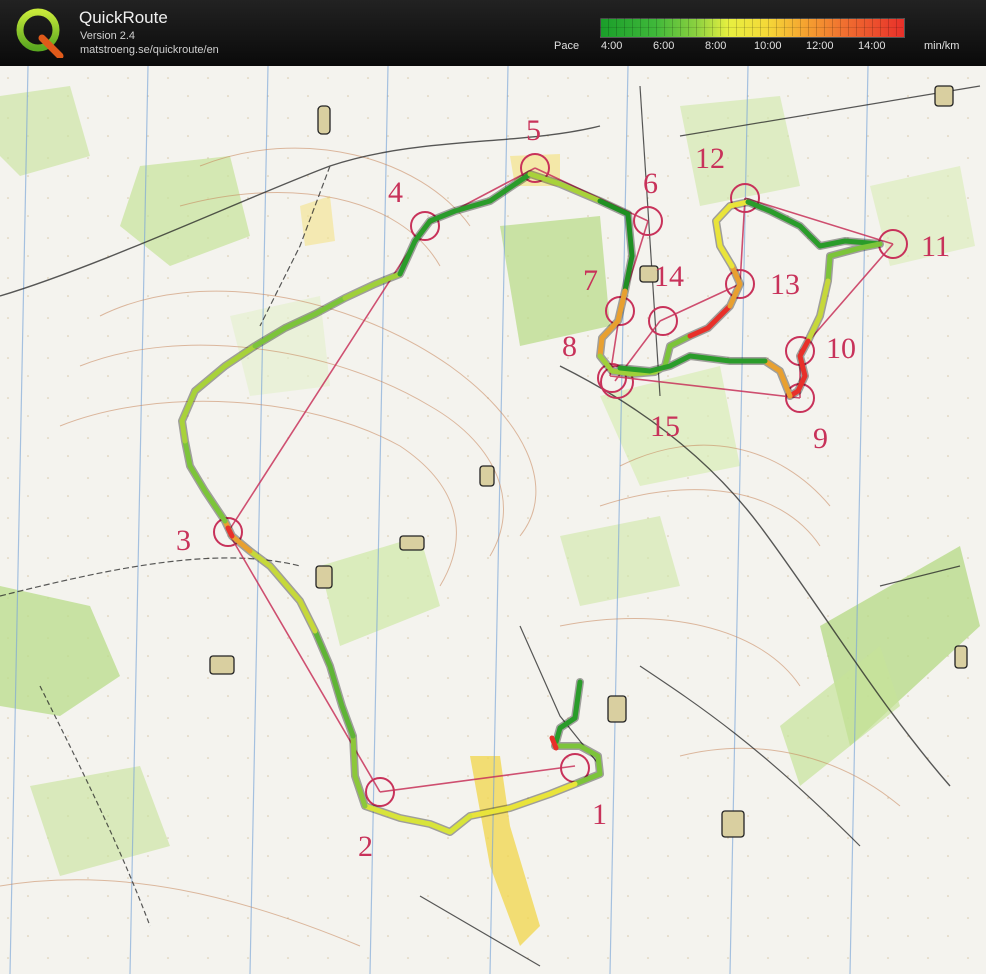 This screenshot has width=986, height=974. Describe the element at coordinates (149, 50) in the screenshot. I see `app-url: matstroeng.se/quickroute/en` at that location.